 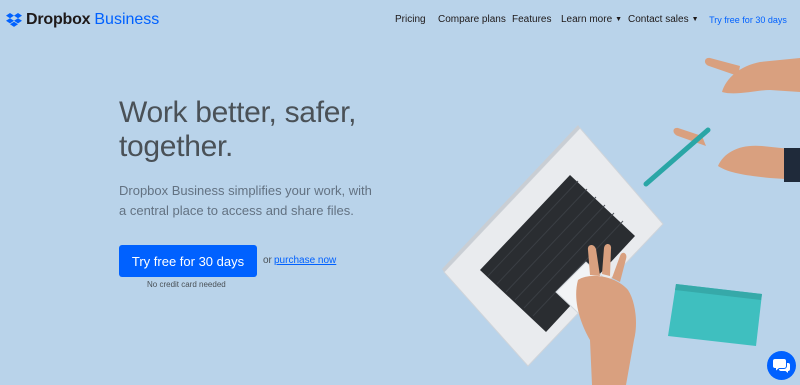 What do you see at coordinates (267, 260) in the screenshot?
I see `or-text: or` at bounding box center [267, 260].